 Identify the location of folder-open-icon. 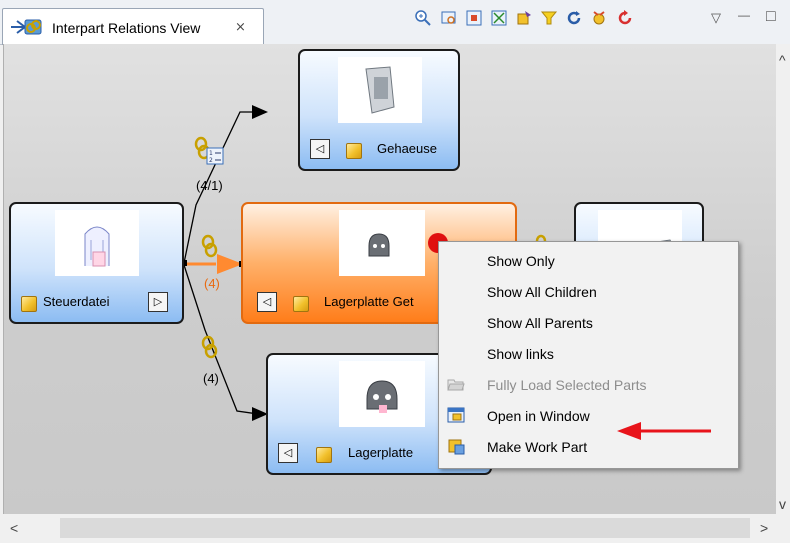
(456, 384).